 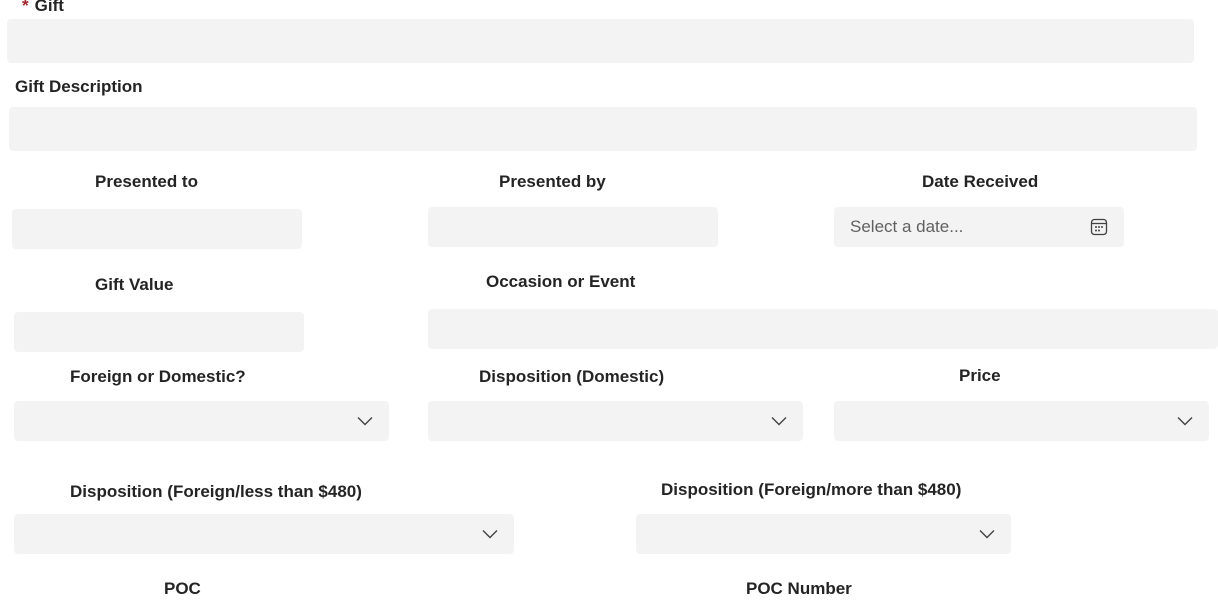 What do you see at coordinates (216, 491) in the screenshot?
I see `disposition-foreign-less-label: Disposition (Foreign/less than $480)` at bounding box center [216, 491].